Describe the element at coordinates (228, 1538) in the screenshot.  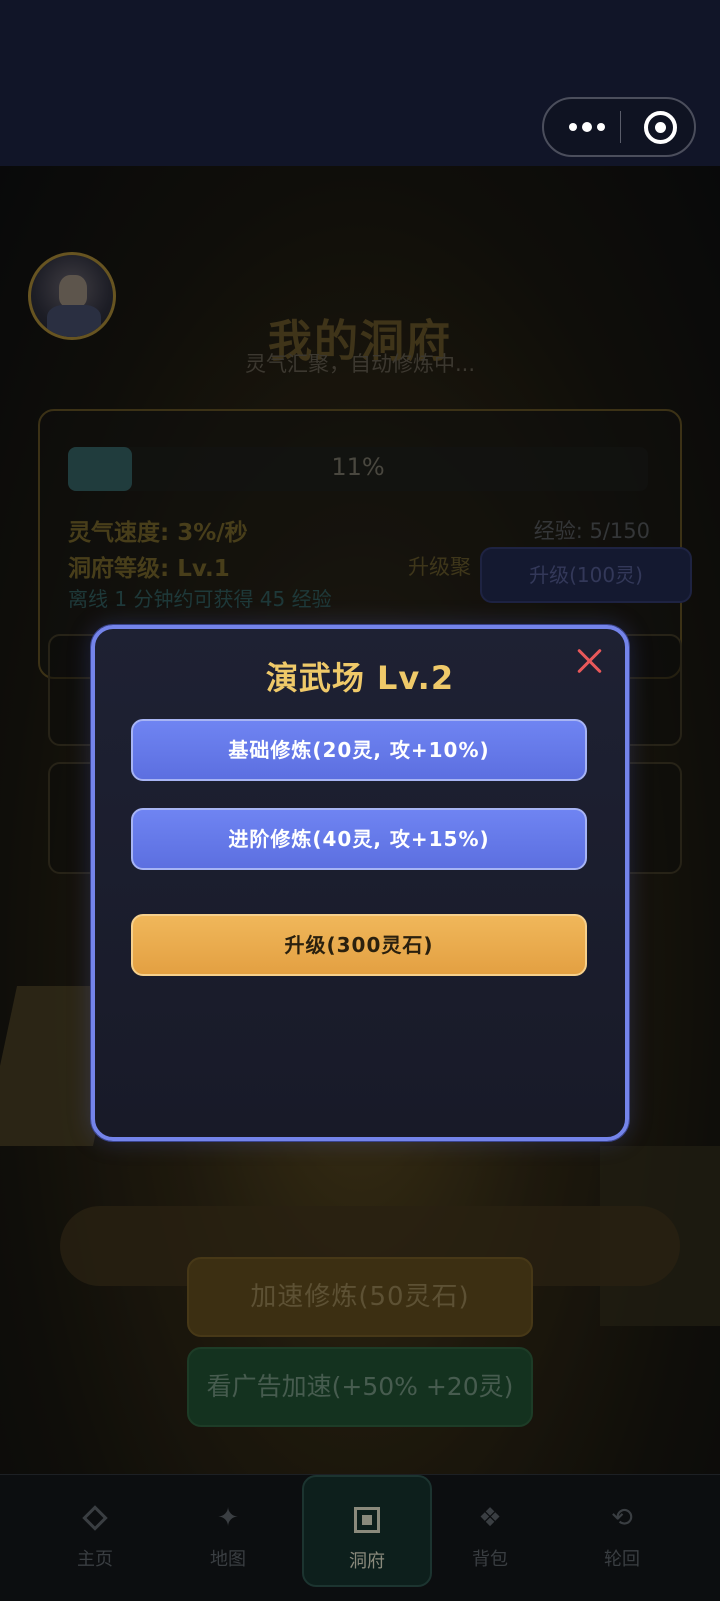
I see `nav-item-map: ✦ 地图` at that location.